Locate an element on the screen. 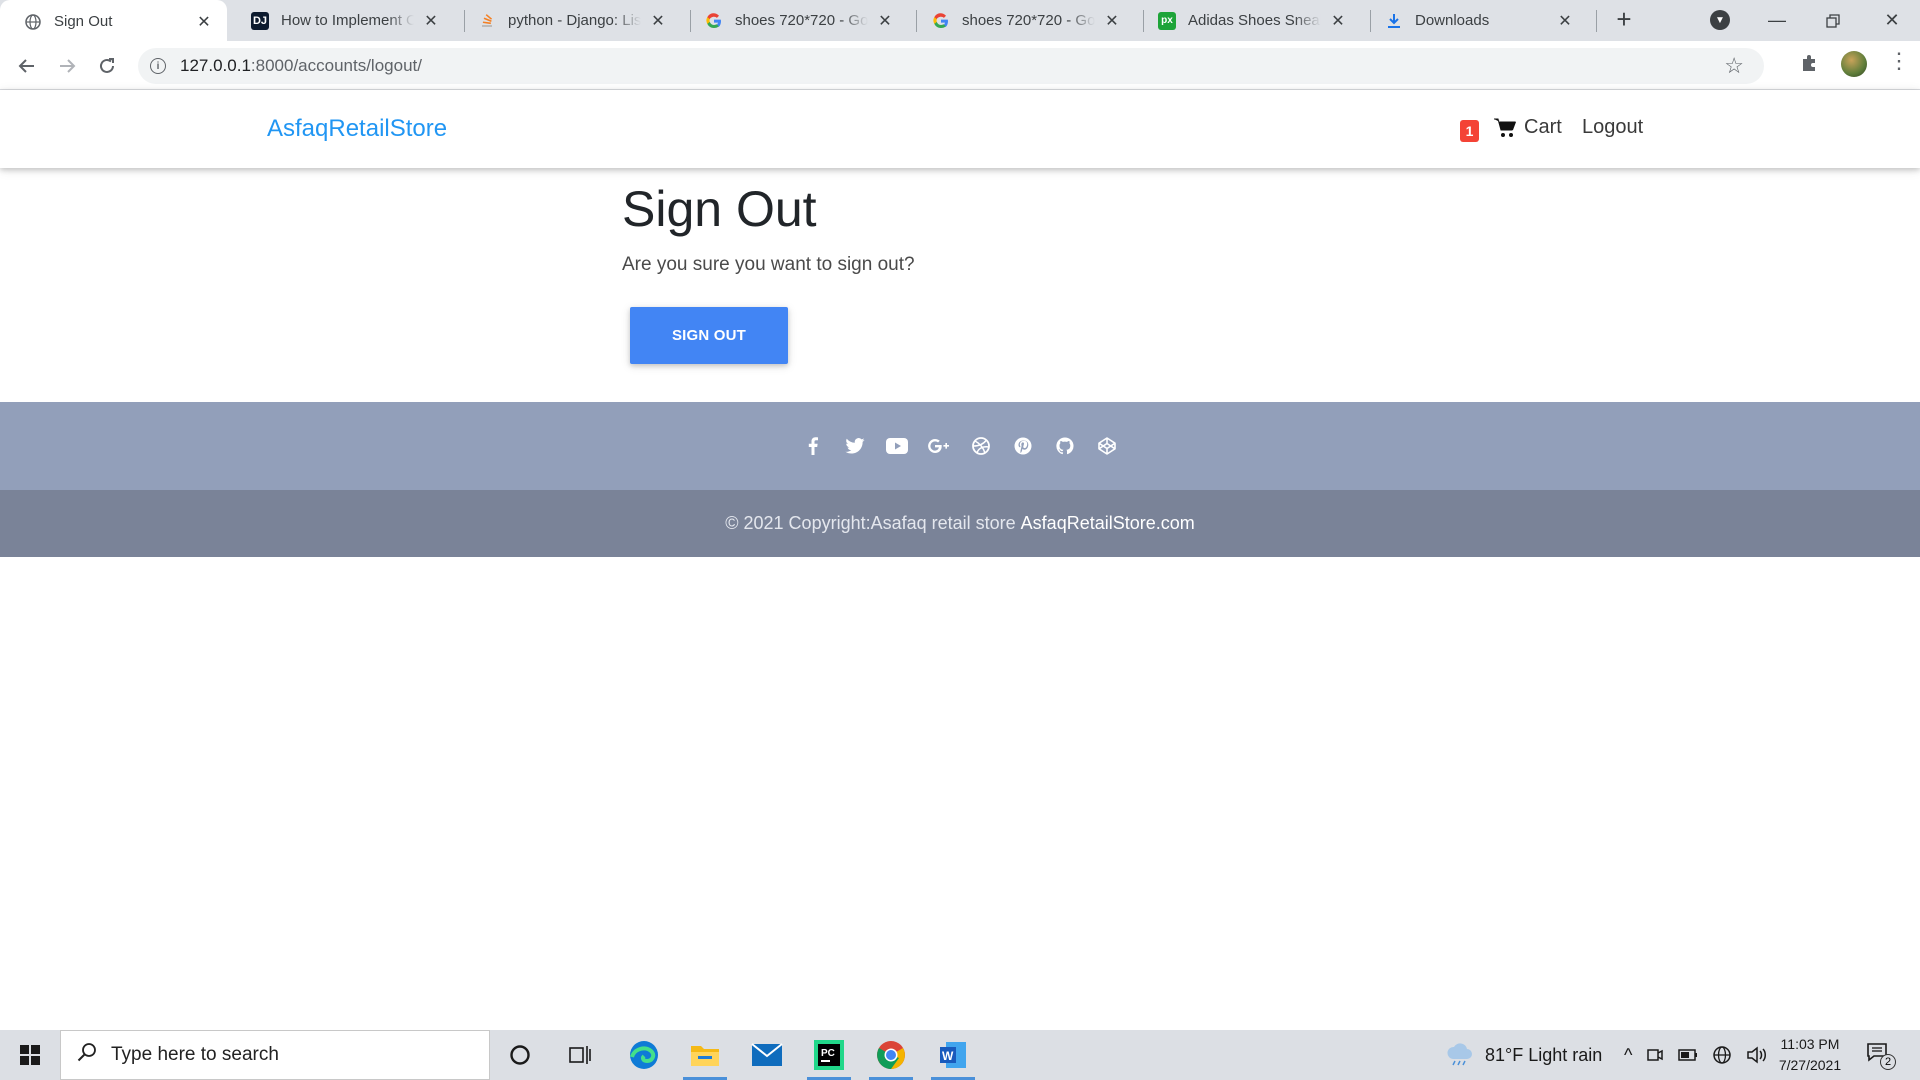 The image size is (1920, 1080). cart-count-badge: 1 is located at coordinates (1469, 131).